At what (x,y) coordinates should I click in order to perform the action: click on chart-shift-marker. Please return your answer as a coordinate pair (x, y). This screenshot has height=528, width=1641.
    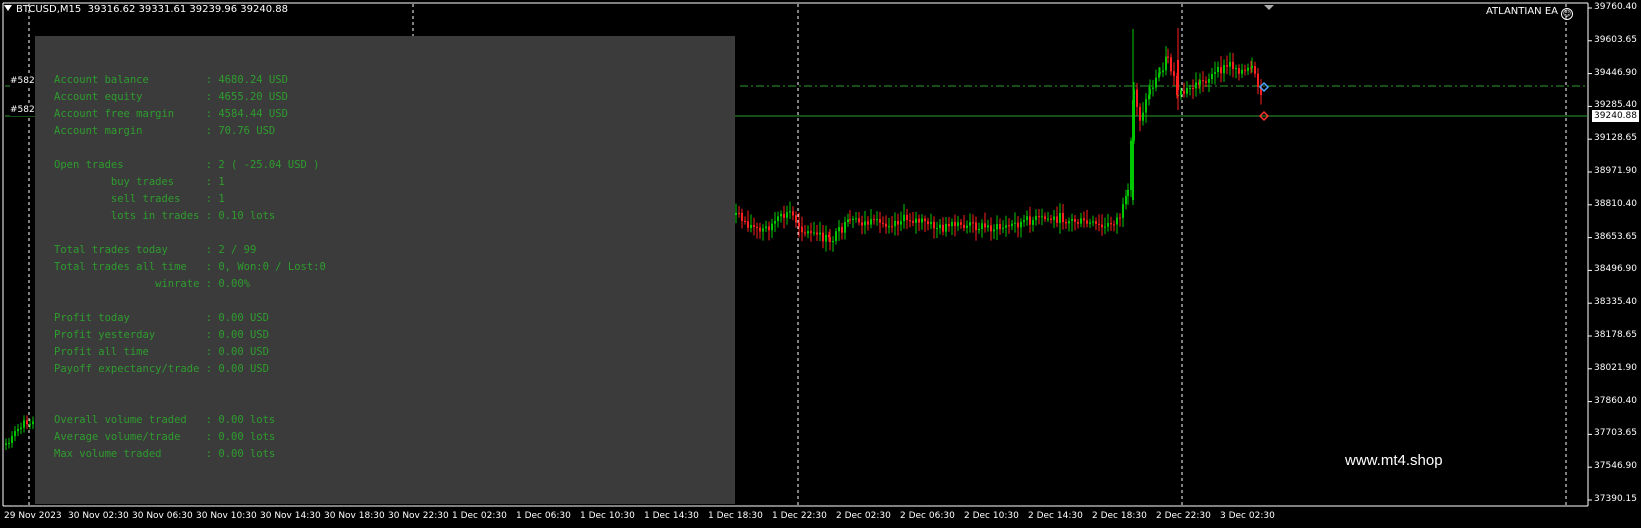
    Looking at the image, I should click on (1269, 7).